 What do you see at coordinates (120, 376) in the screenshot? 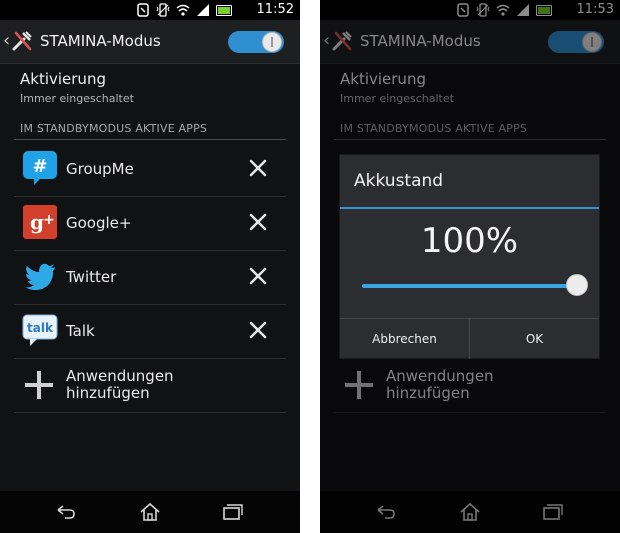
I see `add-apps-line1: Anwendungen` at bounding box center [120, 376].